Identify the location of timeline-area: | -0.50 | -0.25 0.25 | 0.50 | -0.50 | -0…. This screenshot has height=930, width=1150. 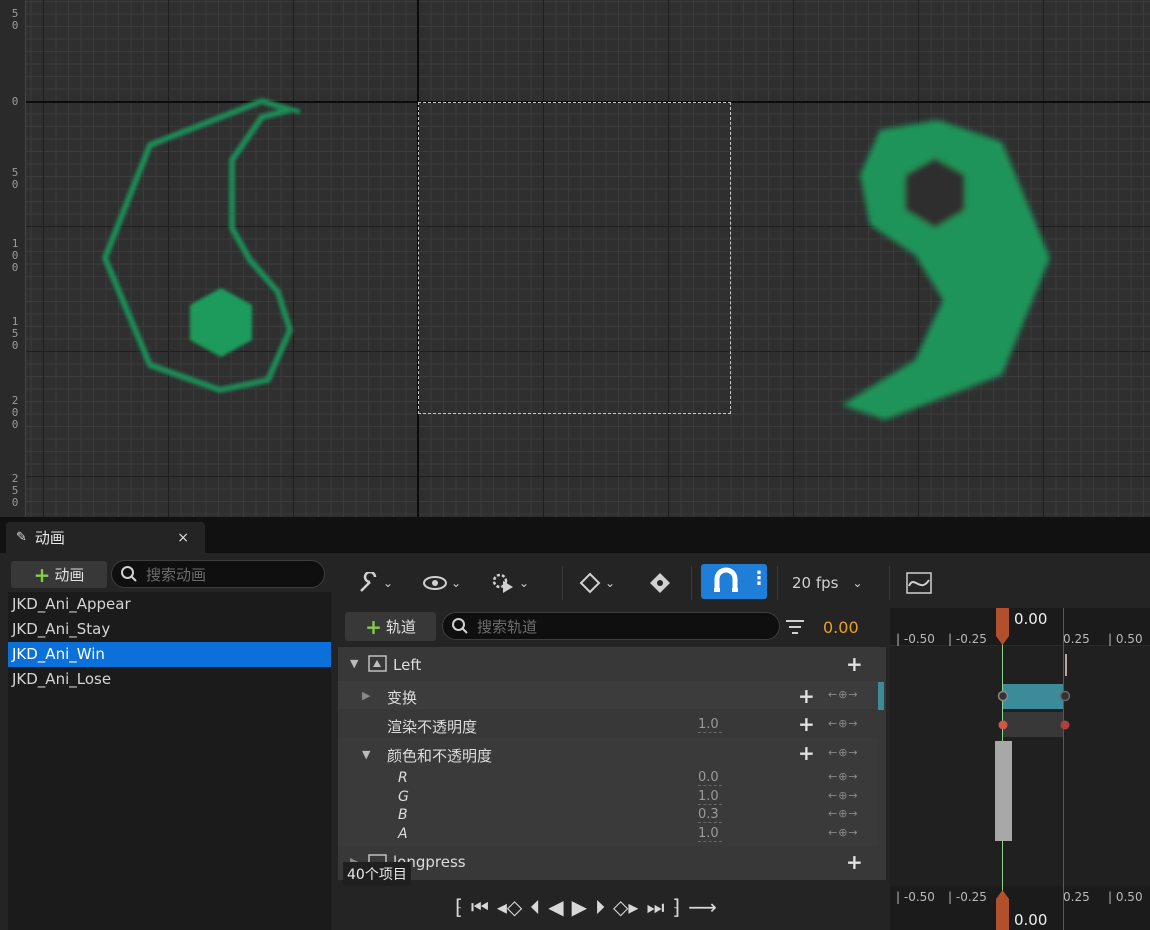
(1020, 769).